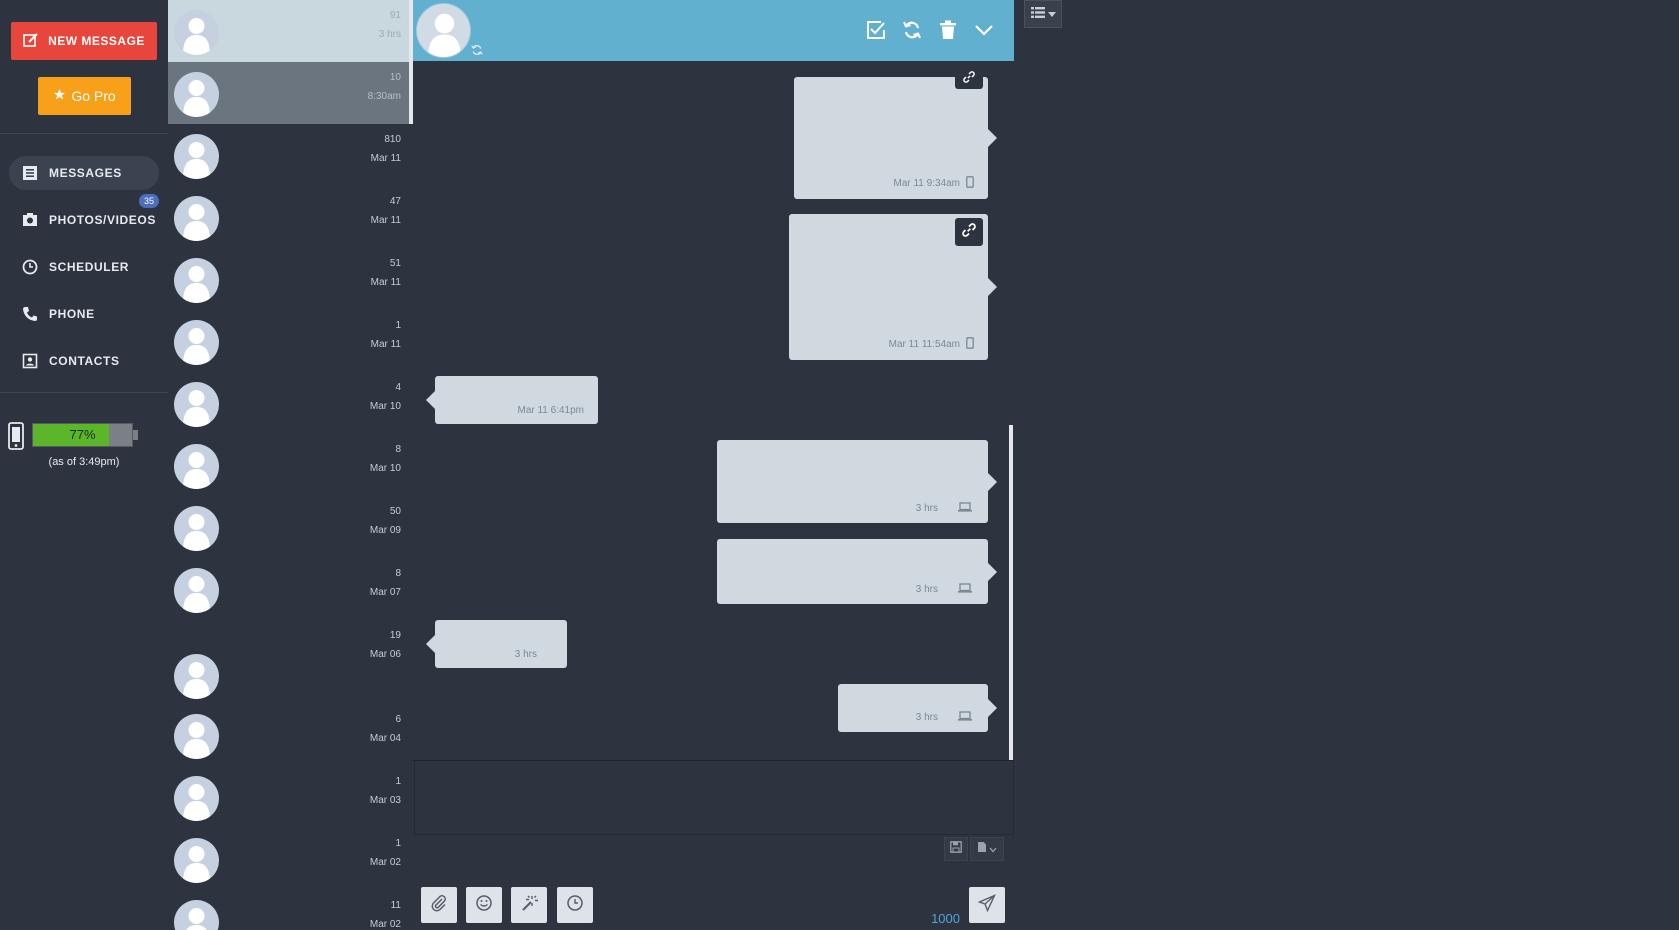  I want to click on conversation-row: 51 Mar 11, so click(288, 279).